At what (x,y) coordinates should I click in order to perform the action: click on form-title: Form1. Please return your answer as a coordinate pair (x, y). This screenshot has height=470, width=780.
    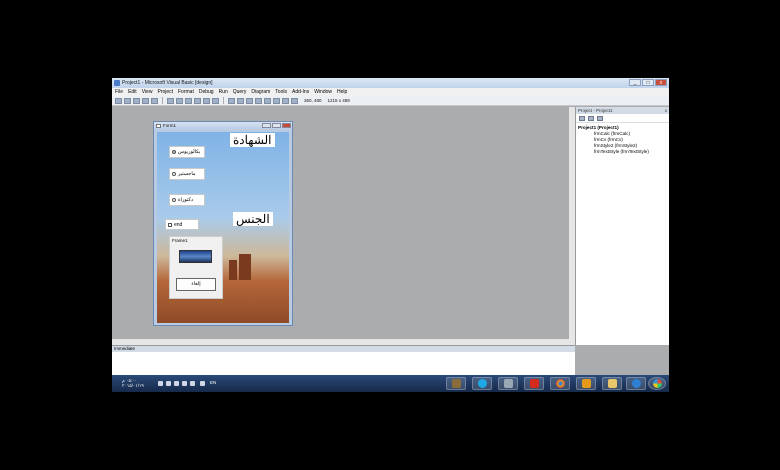
    Looking at the image, I should click on (170, 125).